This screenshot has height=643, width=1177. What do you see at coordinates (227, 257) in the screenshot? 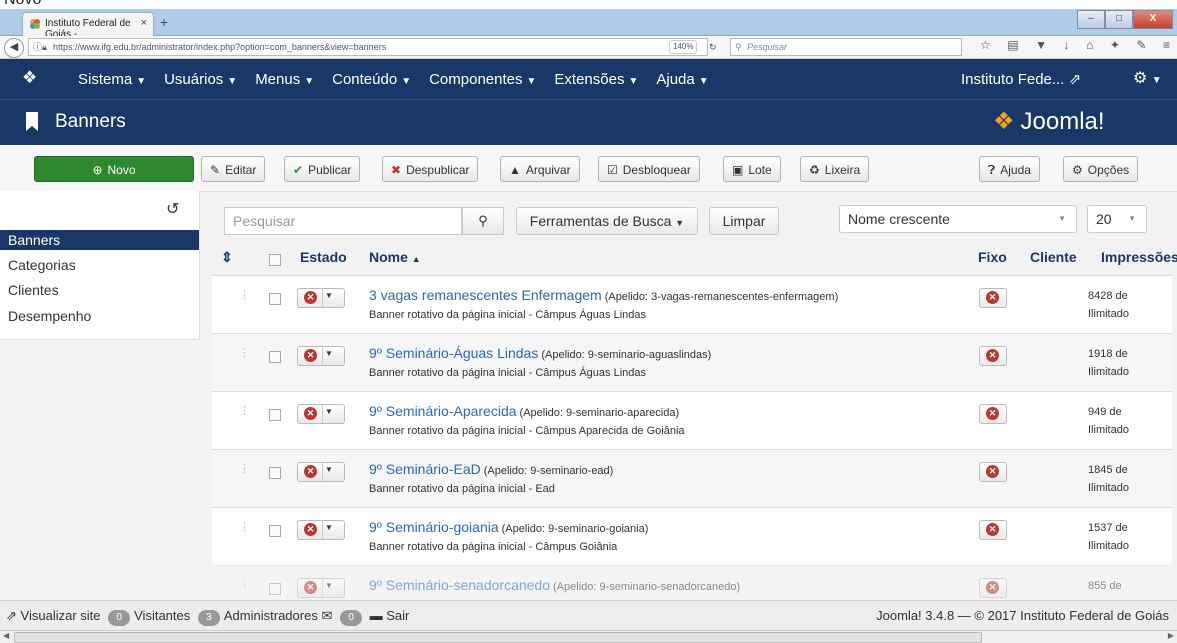
I see `ordering-icon: ⇕` at bounding box center [227, 257].